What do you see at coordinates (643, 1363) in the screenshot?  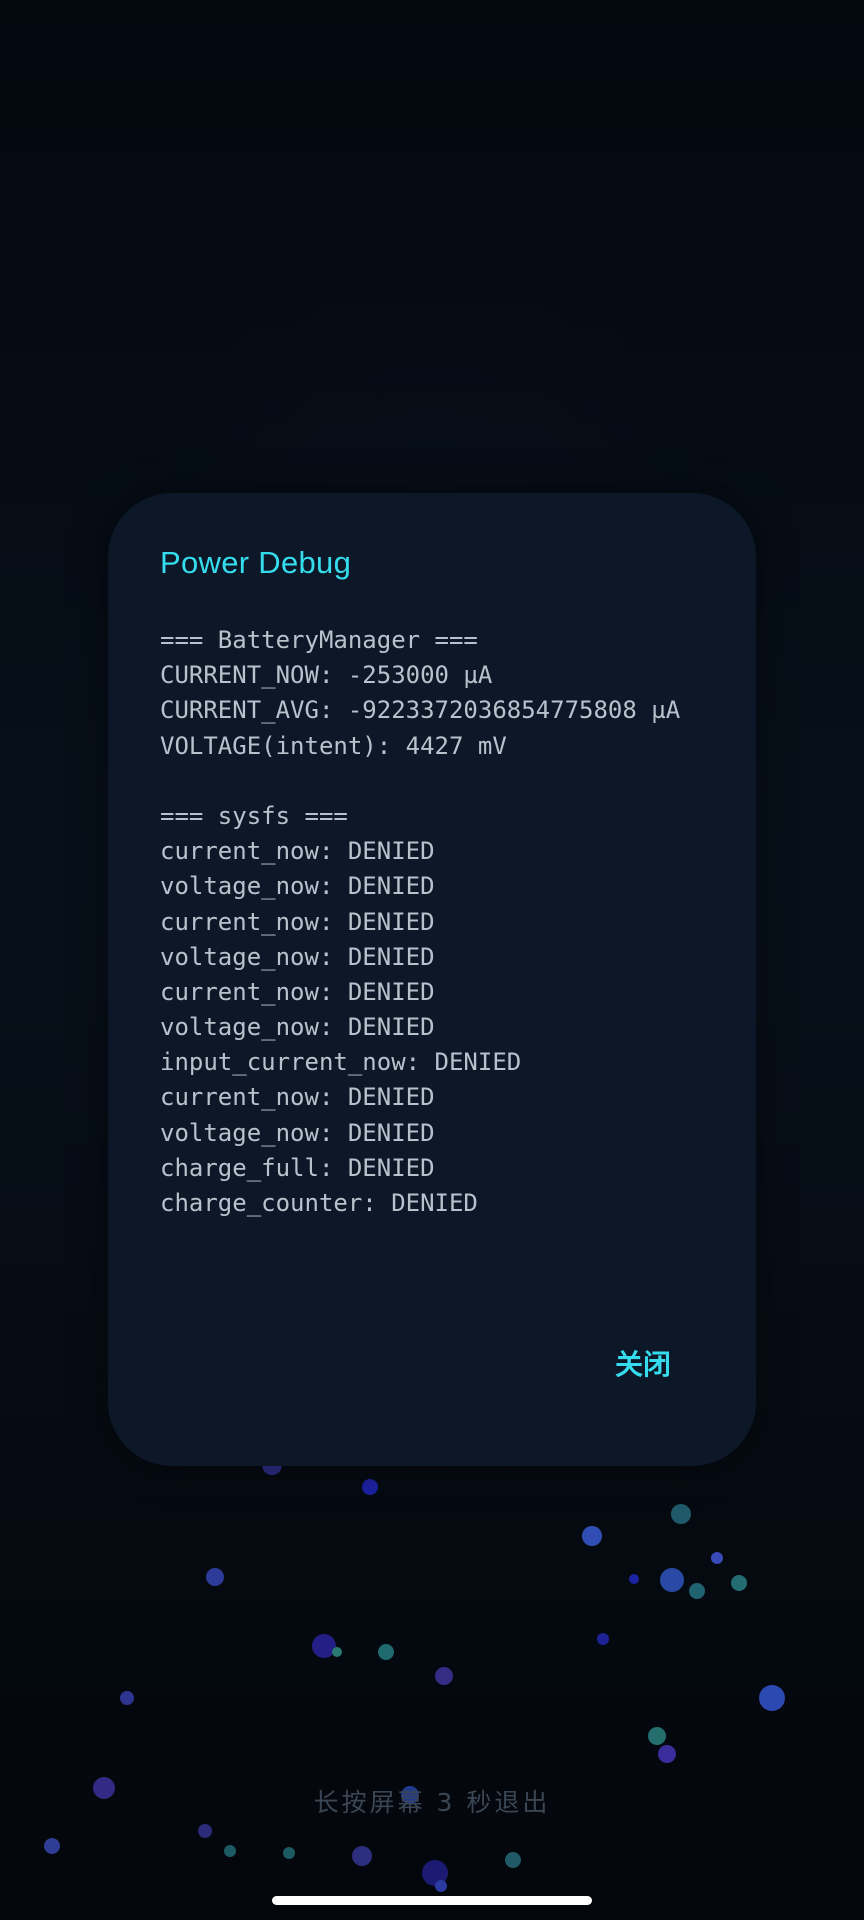 I see `close-button: 关闭` at bounding box center [643, 1363].